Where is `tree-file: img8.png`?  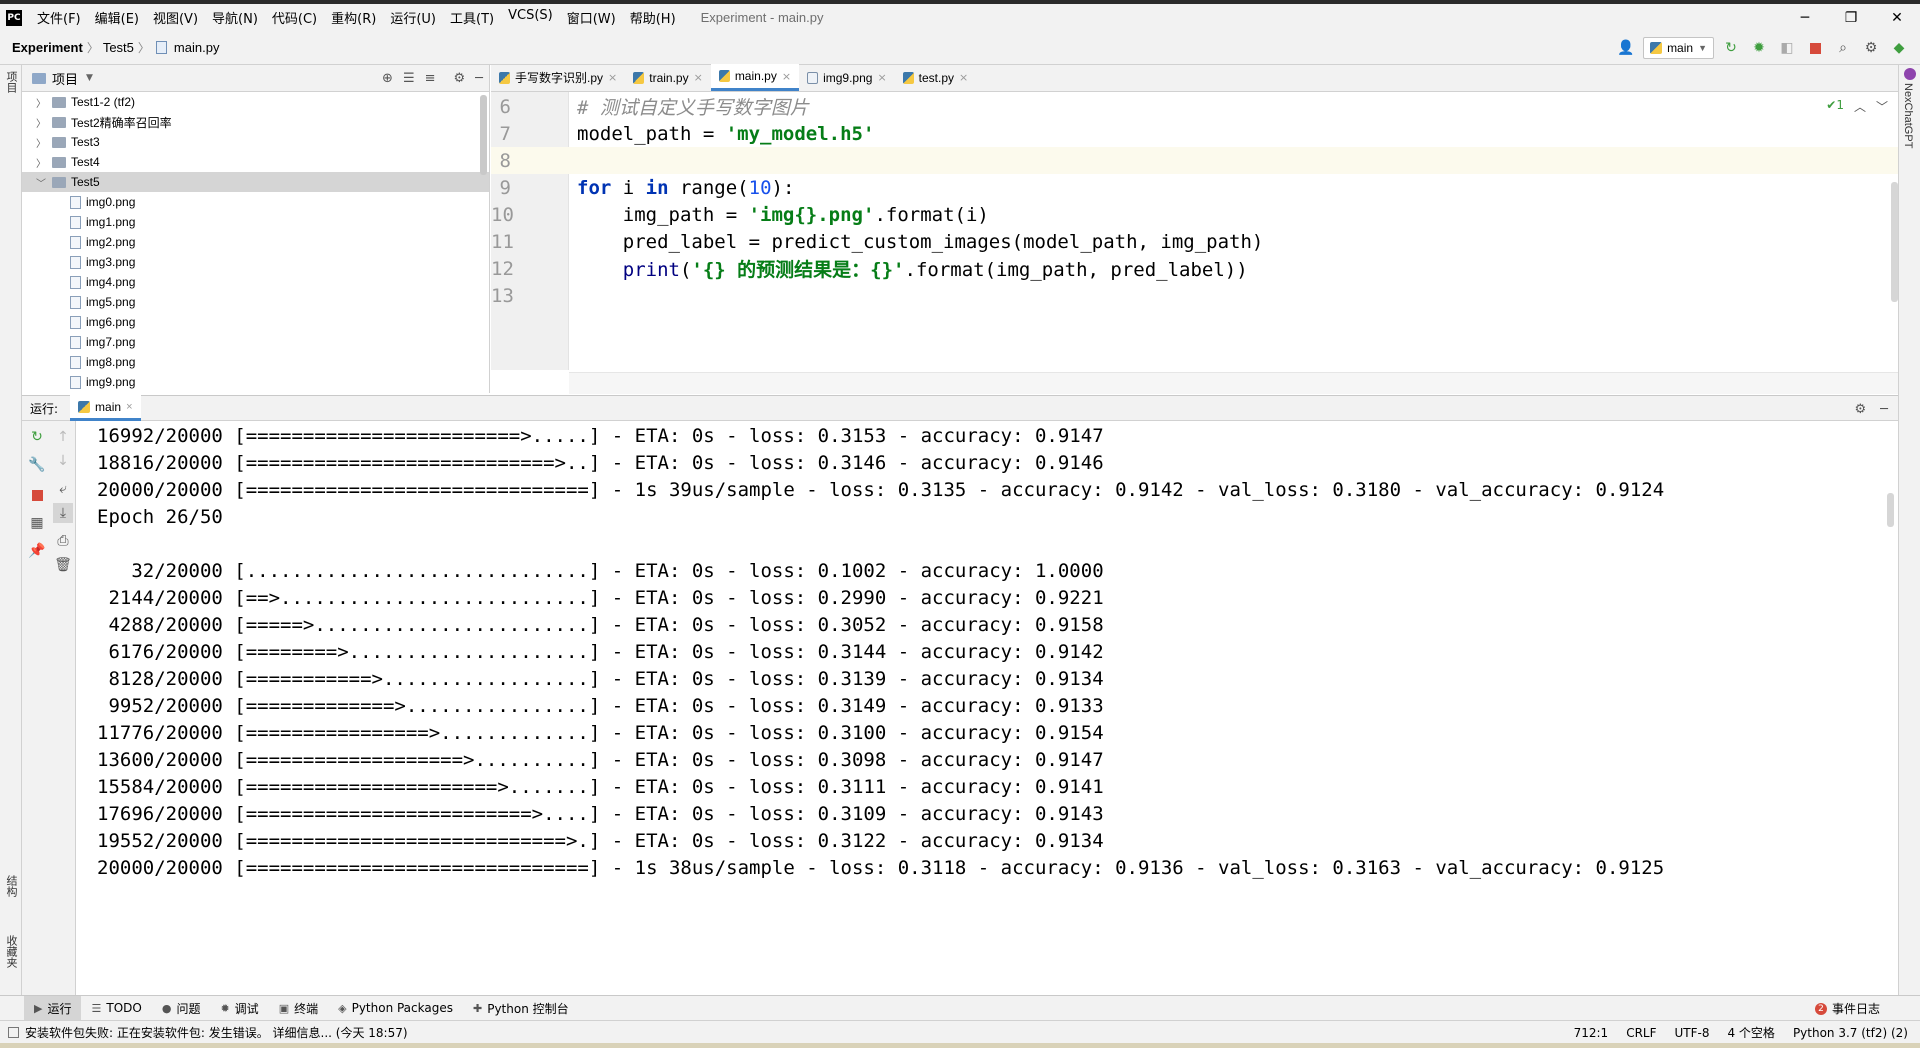
tree-file: img8.png is located at coordinates (255, 362).